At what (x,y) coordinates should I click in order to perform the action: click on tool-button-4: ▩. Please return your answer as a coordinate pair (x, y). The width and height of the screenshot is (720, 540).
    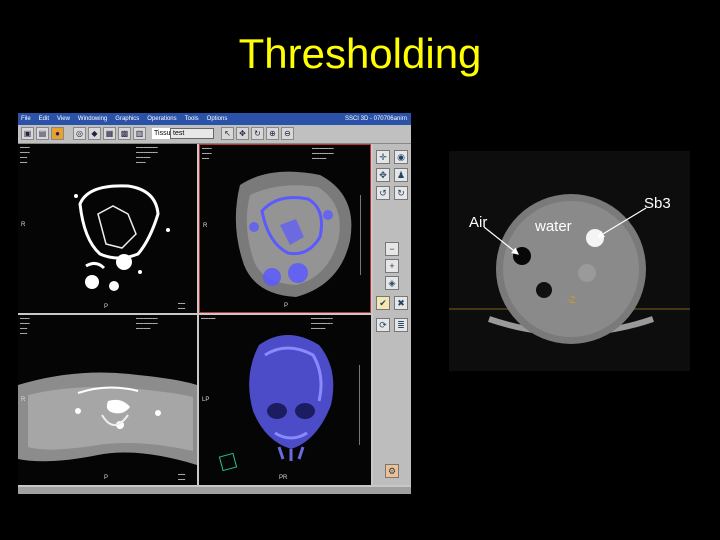
    Looking at the image, I should click on (124, 133).